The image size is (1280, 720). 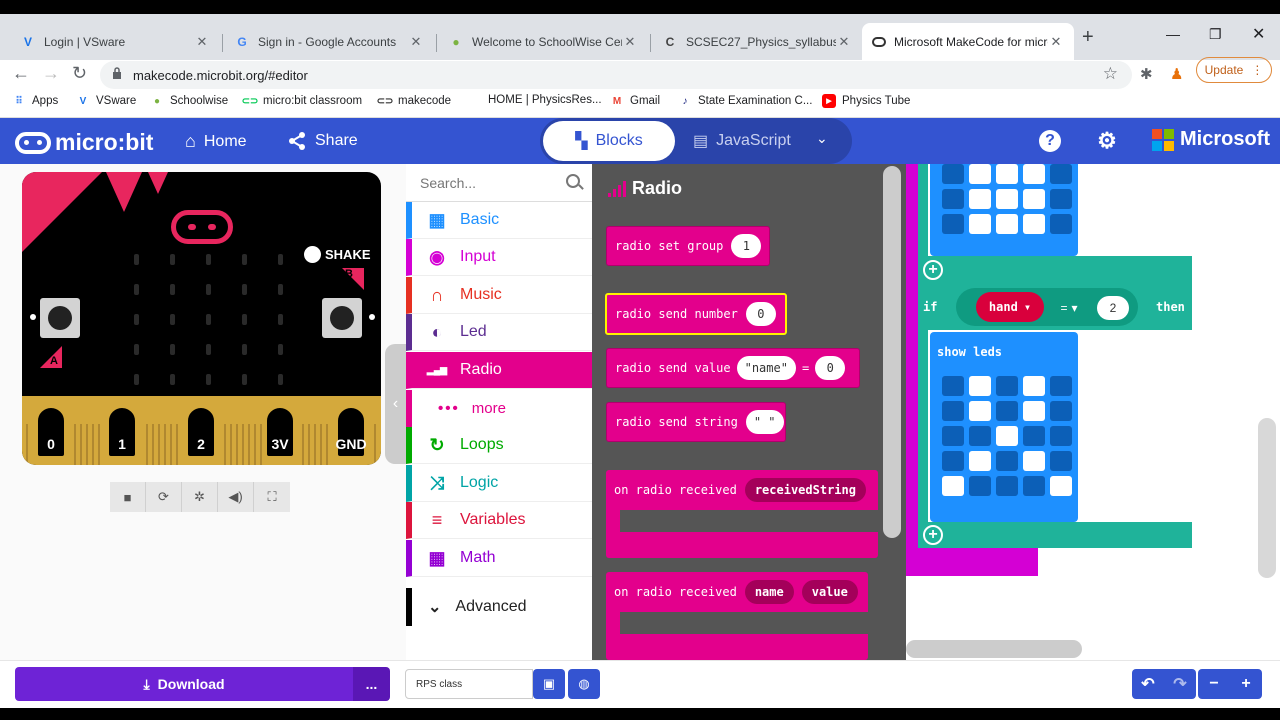 What do you see at coordinates (499, 408) in the screenshot?
I see `radio-more-item: ••• more` at bounding box center [499, 408].